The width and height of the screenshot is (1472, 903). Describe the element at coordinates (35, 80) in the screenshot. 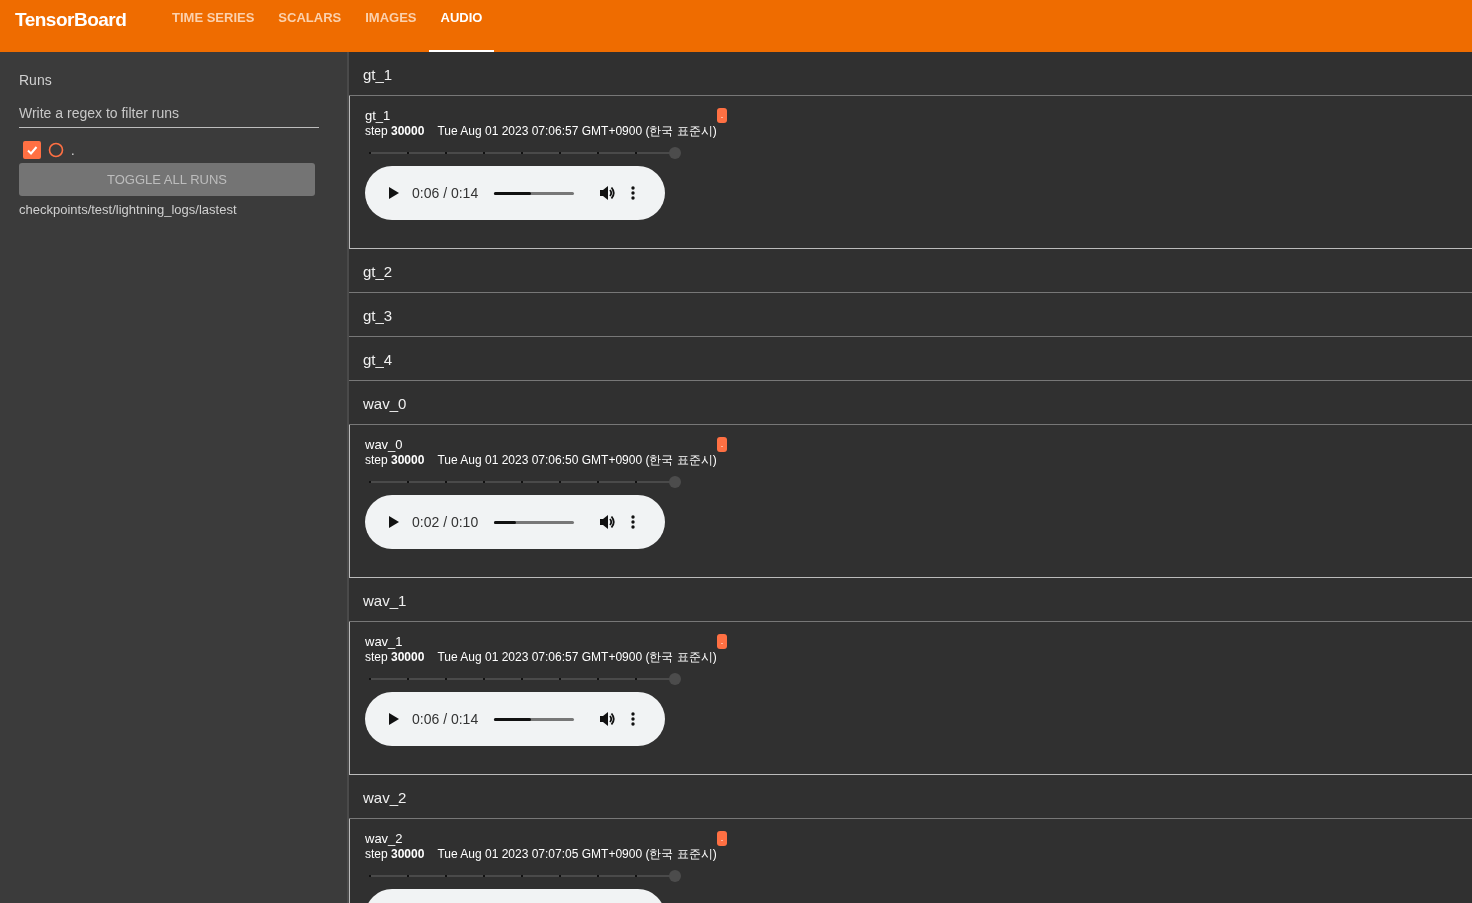

I see `section-heading: Runs` at that location.